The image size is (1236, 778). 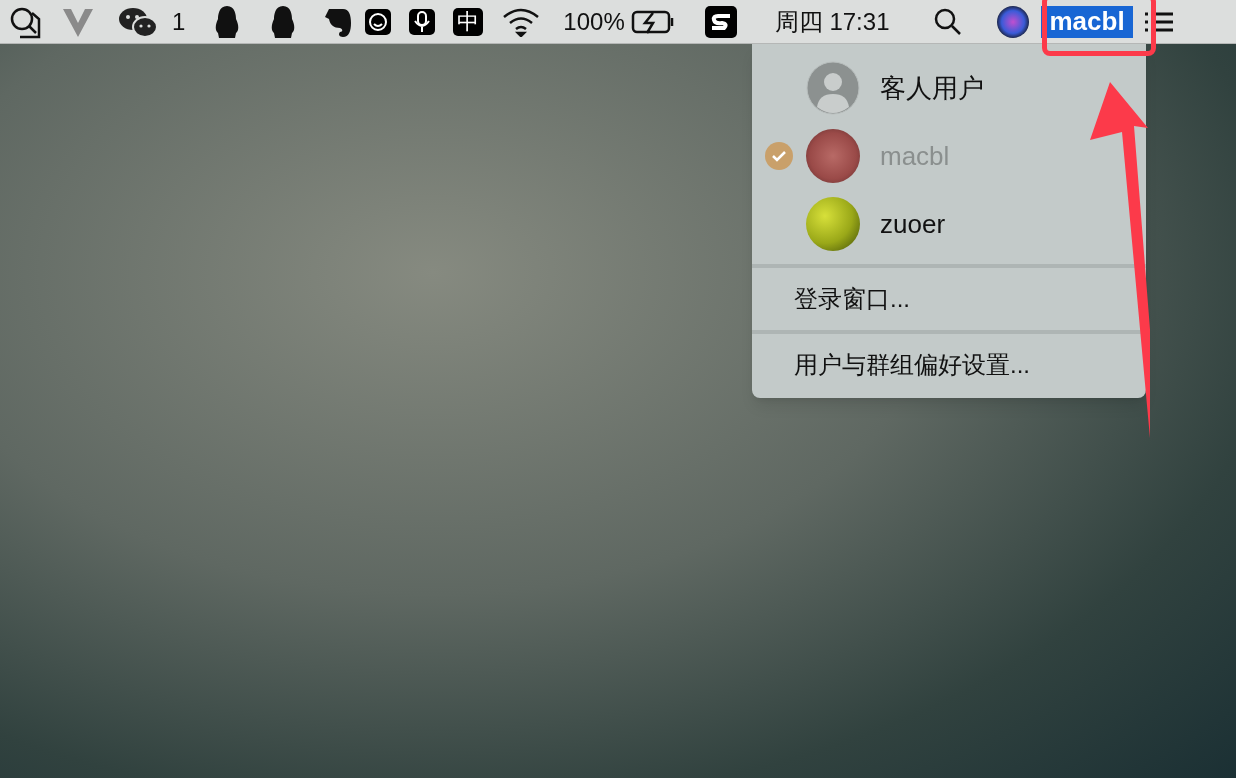 What do you see at coordinates (833, 156) in the screenshot?
I see `rose-photo-avatar` at bounding box center [833, 156].